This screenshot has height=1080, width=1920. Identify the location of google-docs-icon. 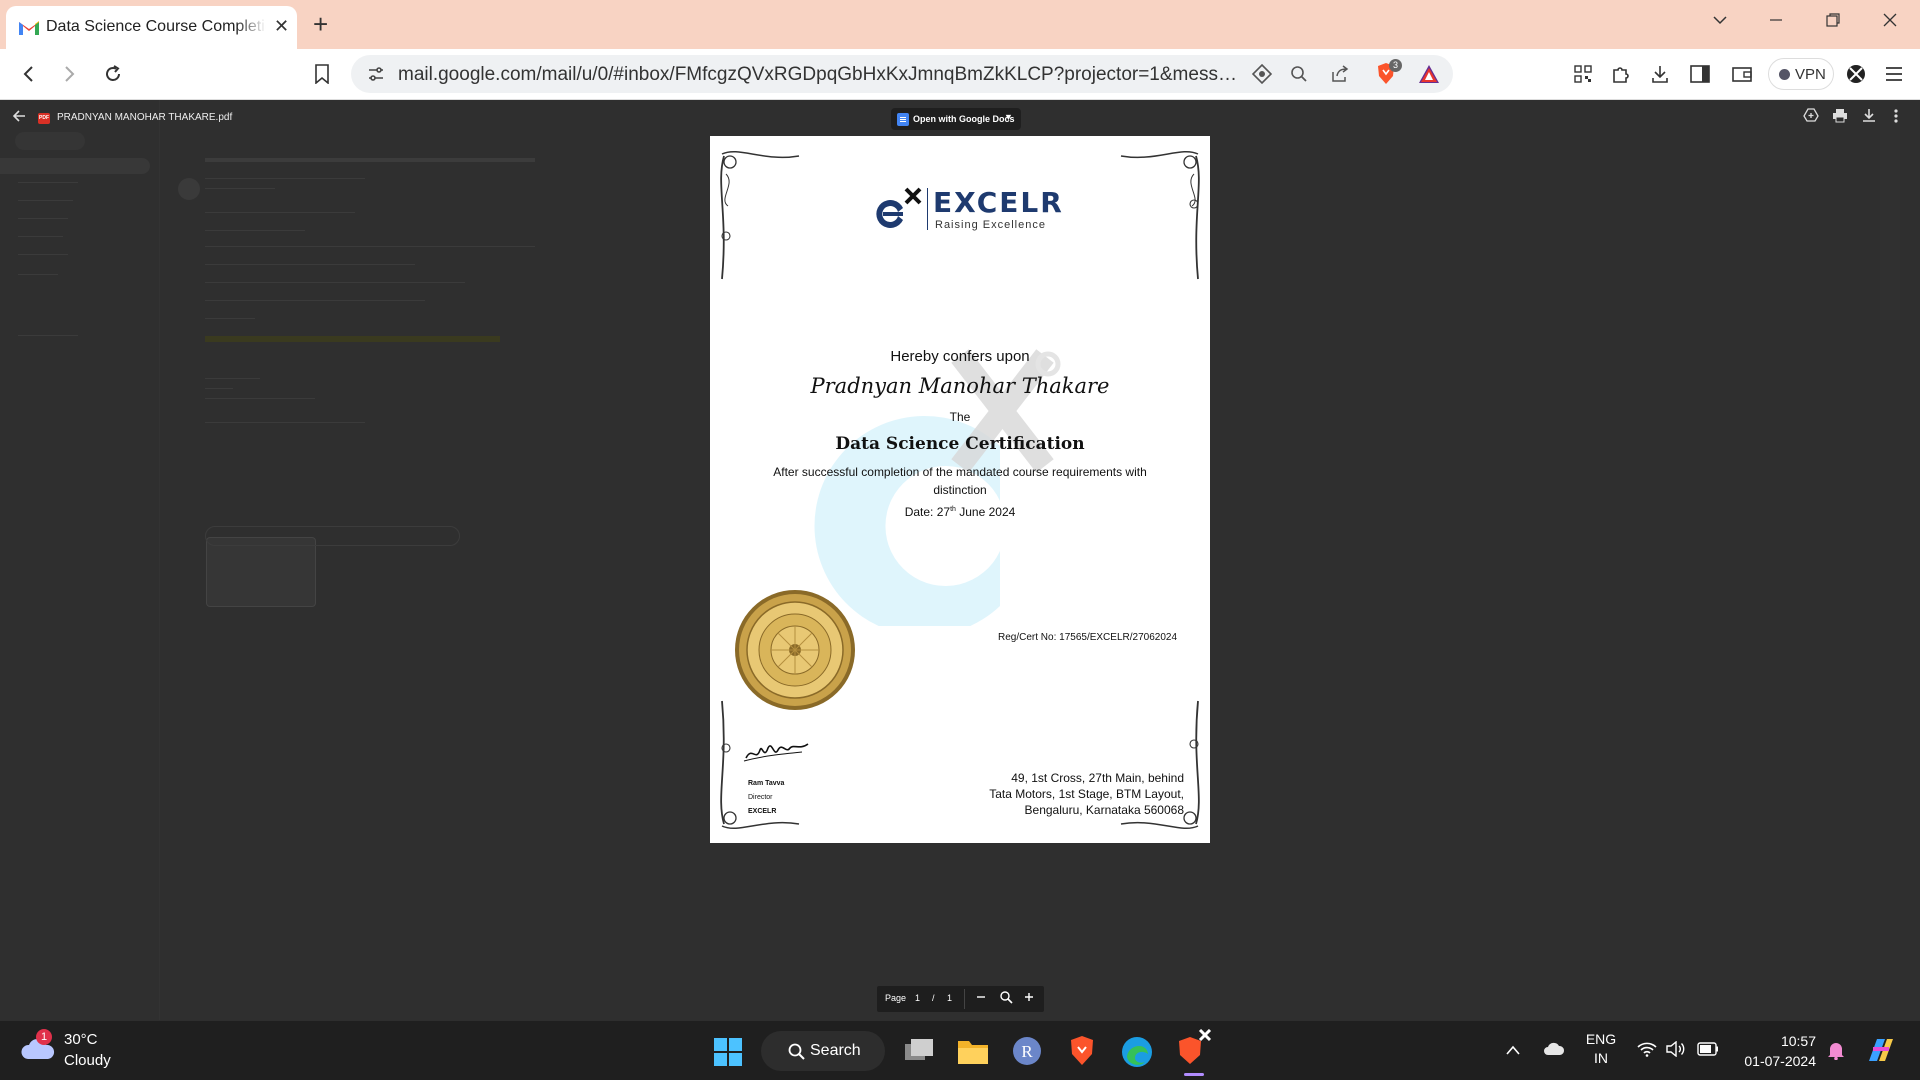
(903, 119).